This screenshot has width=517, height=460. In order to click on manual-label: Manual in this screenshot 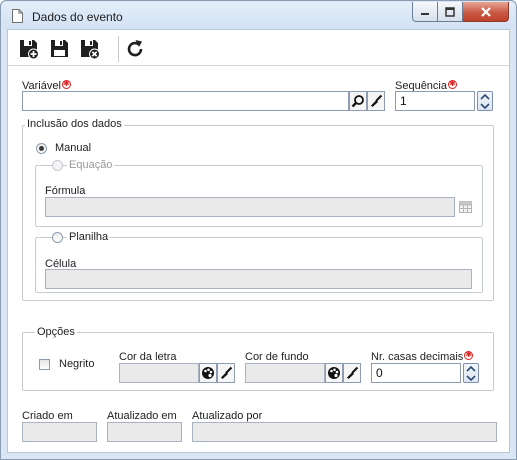, I will do `click(73, 148)`.